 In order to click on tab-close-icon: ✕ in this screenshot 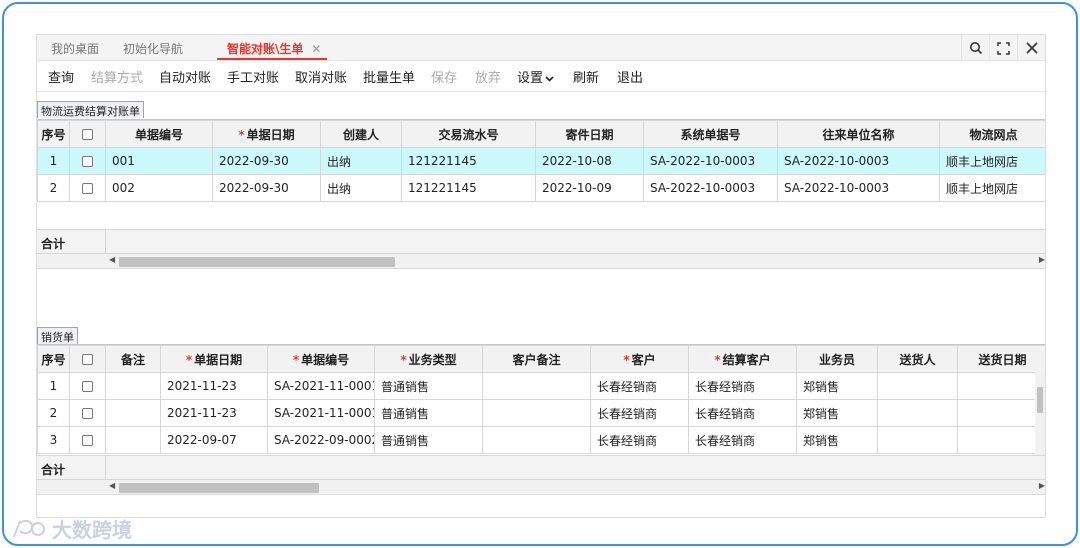, I will do `click(316, 49)`.